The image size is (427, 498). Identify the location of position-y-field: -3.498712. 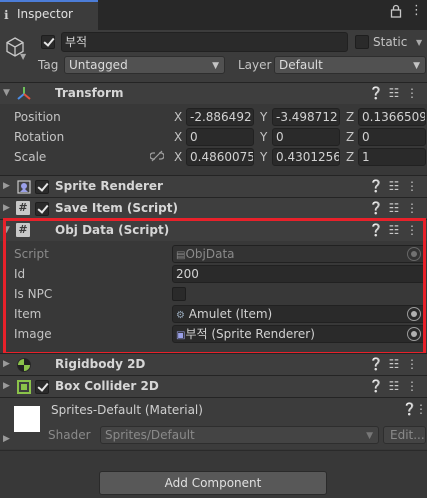
(306, 117).